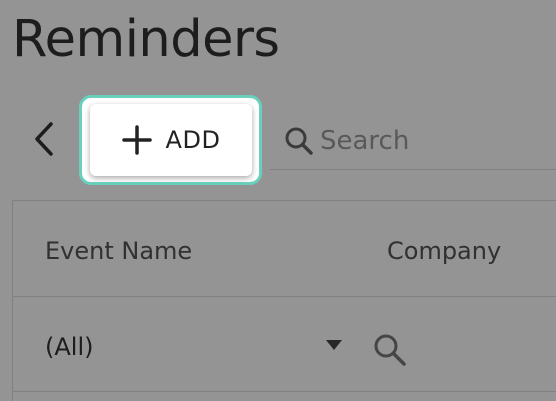 This screenshot has height=401, width=556. What do you see at coordinates (390, 350) in the screenshot?
I see `filter-search-icon` at bounding box center [390, 350].